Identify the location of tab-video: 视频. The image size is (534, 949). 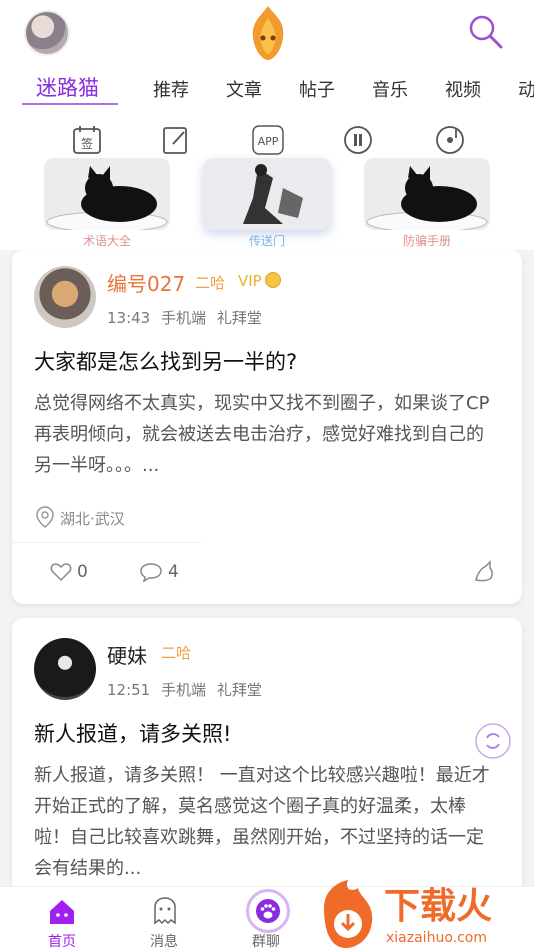
(463, 89).